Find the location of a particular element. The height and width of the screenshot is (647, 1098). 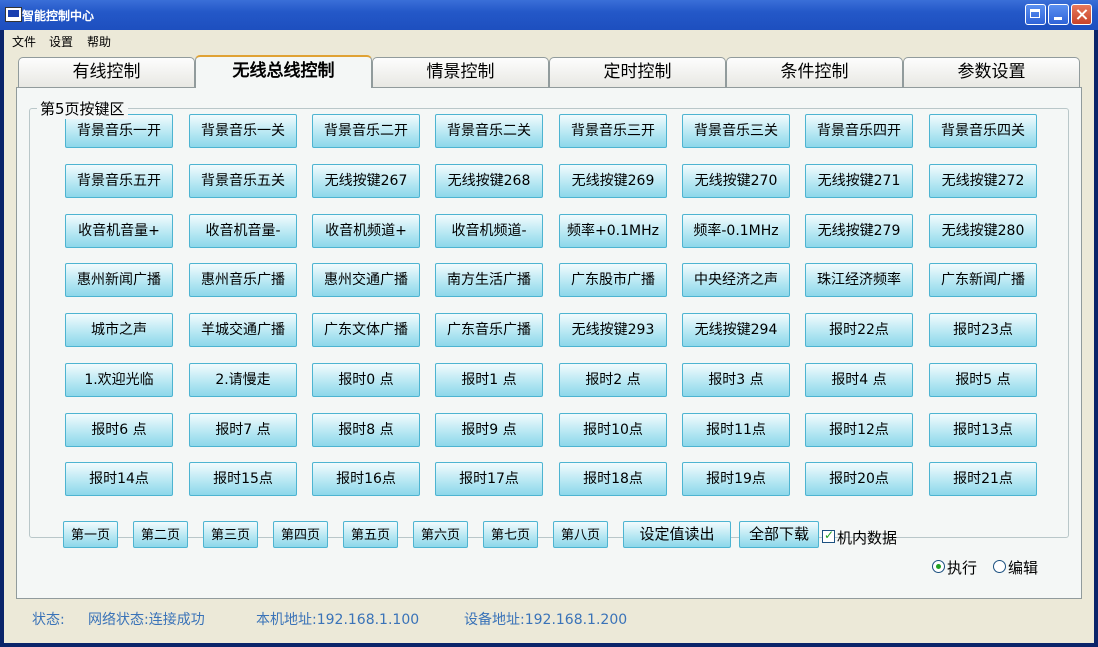

key-button: 报时10点 is located at coordinates (613, 430).